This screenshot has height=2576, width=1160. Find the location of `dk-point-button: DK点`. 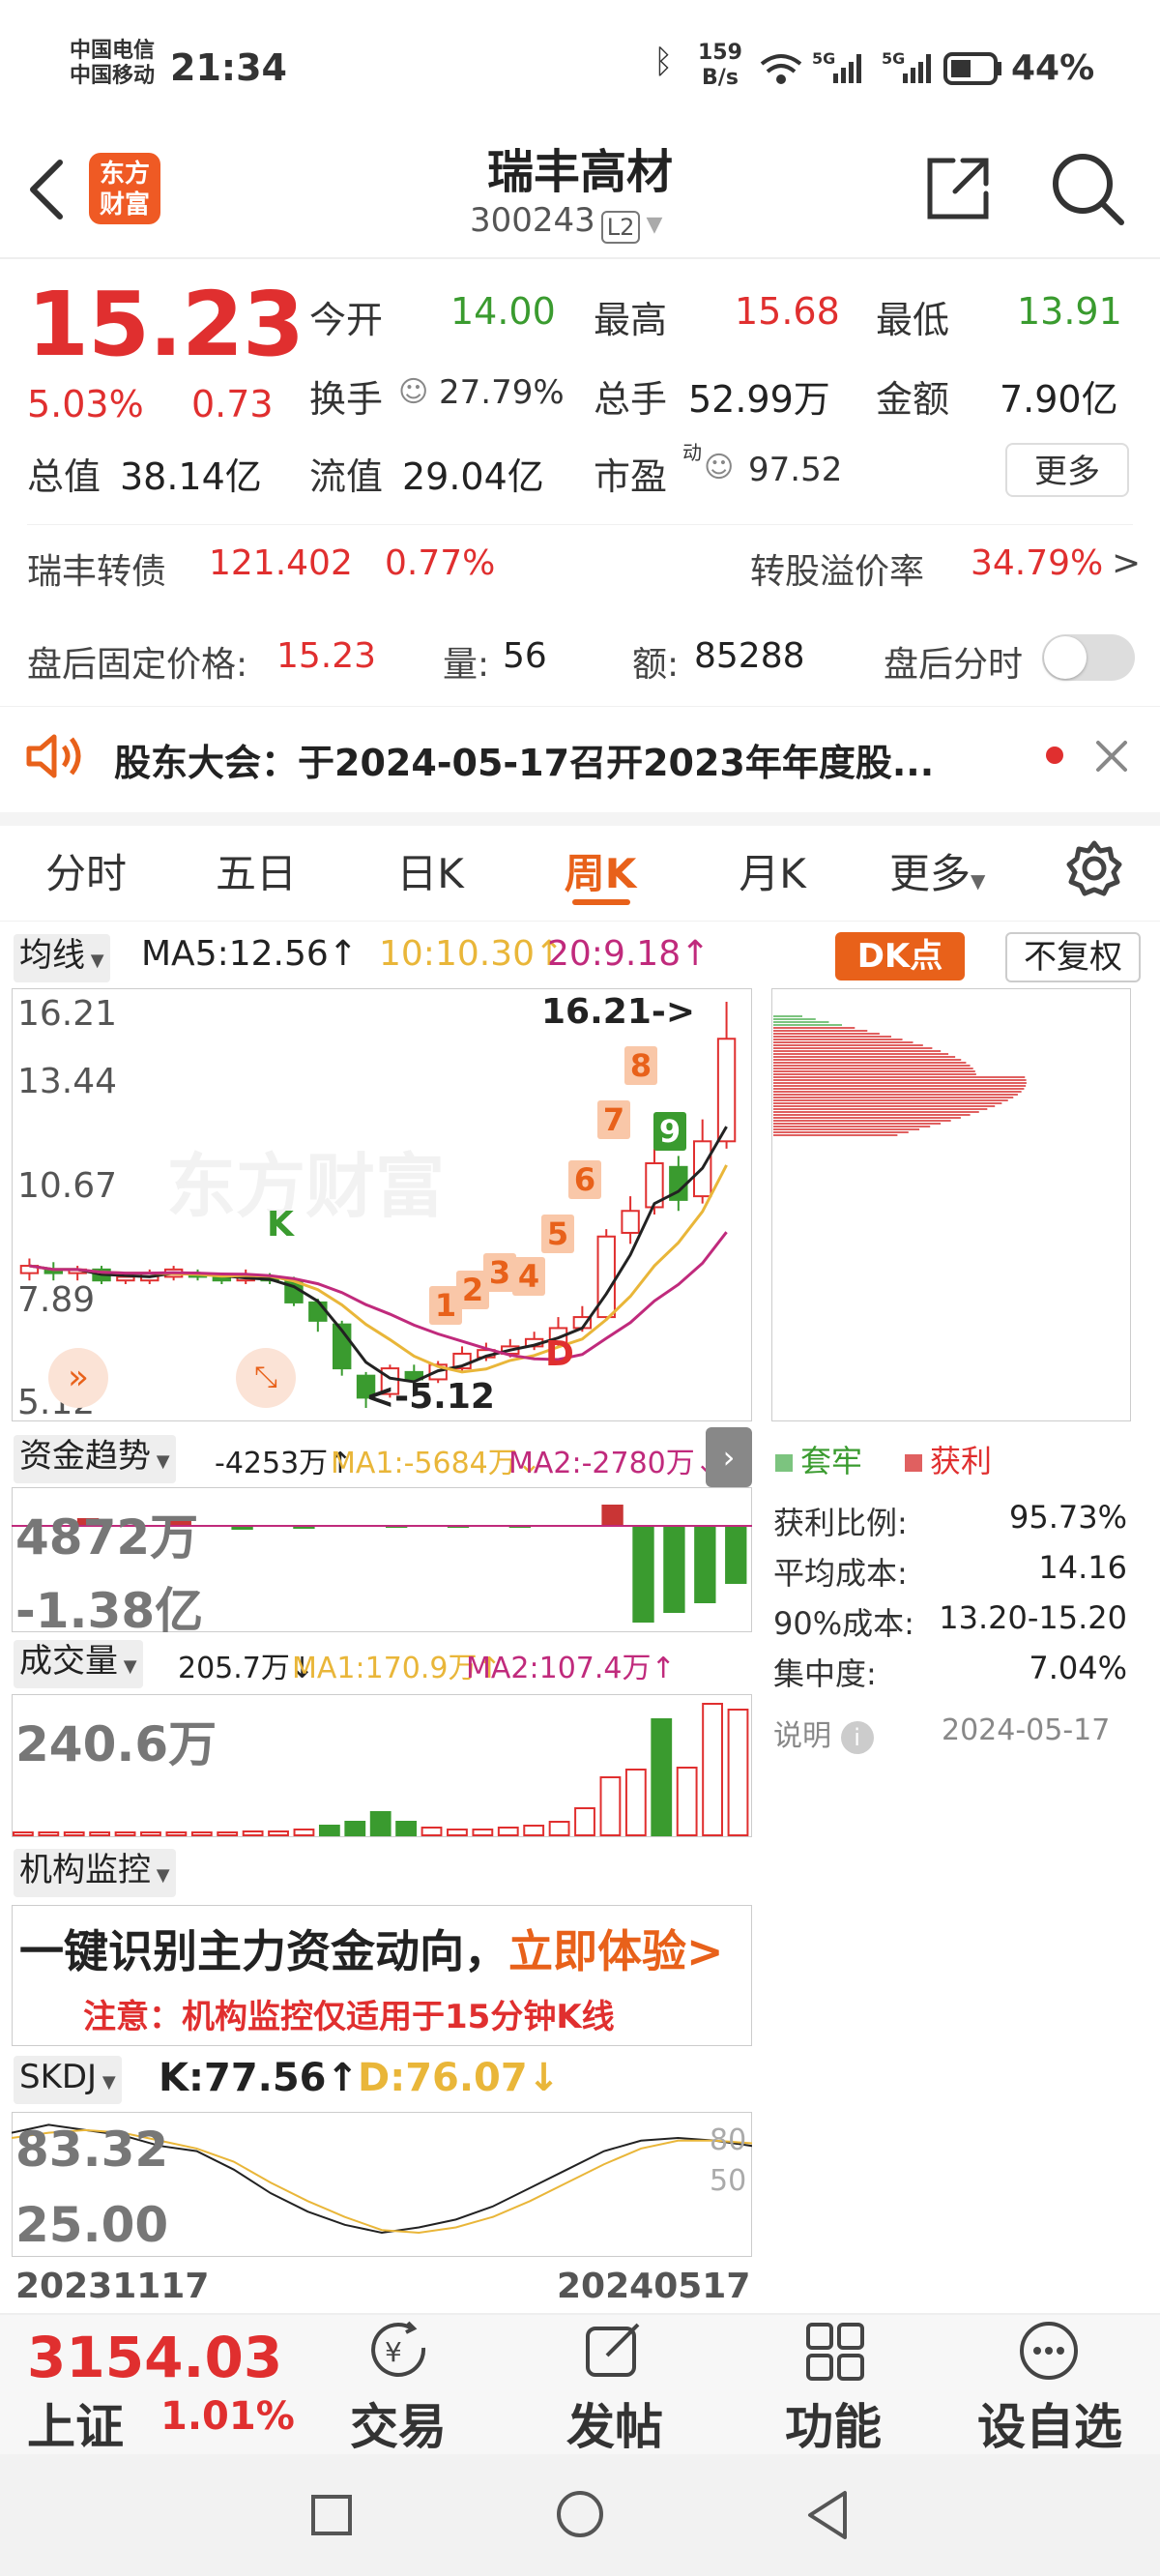

dk-point-button: DK点 is located at coordinates (900, 956).